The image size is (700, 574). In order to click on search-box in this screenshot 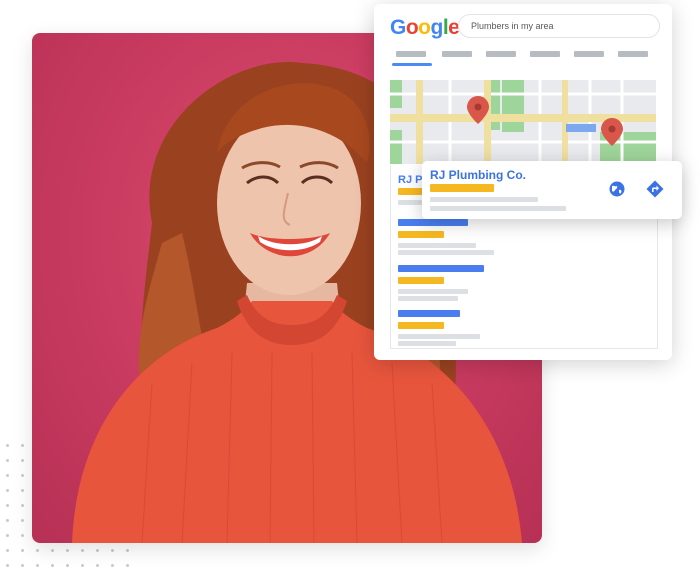, I will do `click(559, 26)`.